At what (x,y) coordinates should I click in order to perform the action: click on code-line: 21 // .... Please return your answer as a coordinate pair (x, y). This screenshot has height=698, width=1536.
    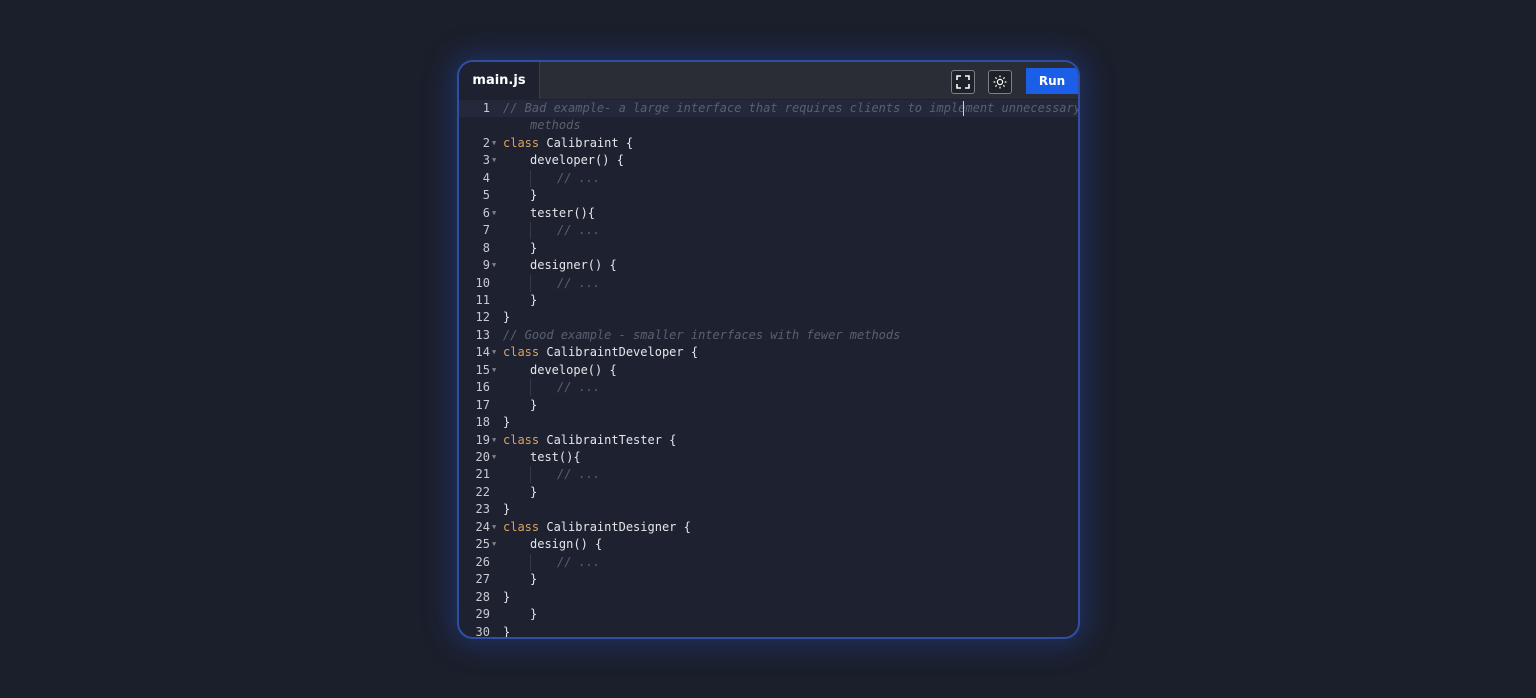
    Looking at the image, I should click on (768, 475).